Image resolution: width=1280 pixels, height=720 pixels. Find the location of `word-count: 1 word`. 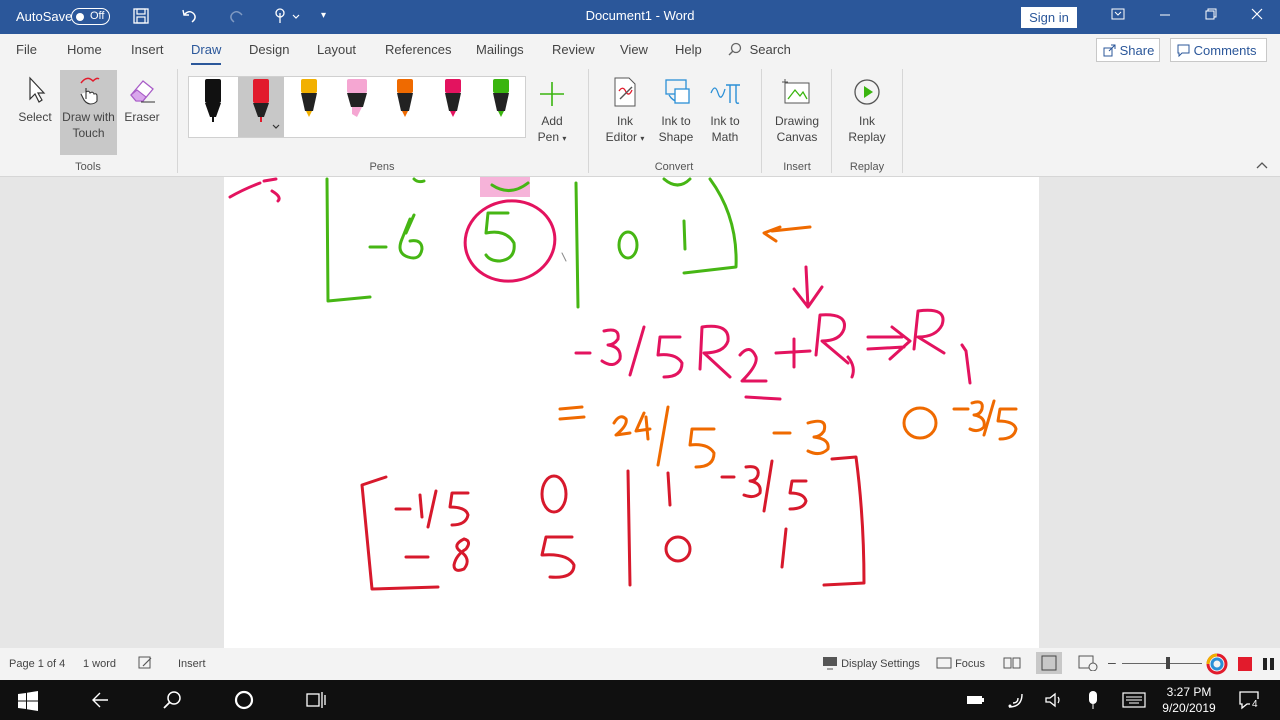

word-count: 1 word is located at coordinates (99, 664).